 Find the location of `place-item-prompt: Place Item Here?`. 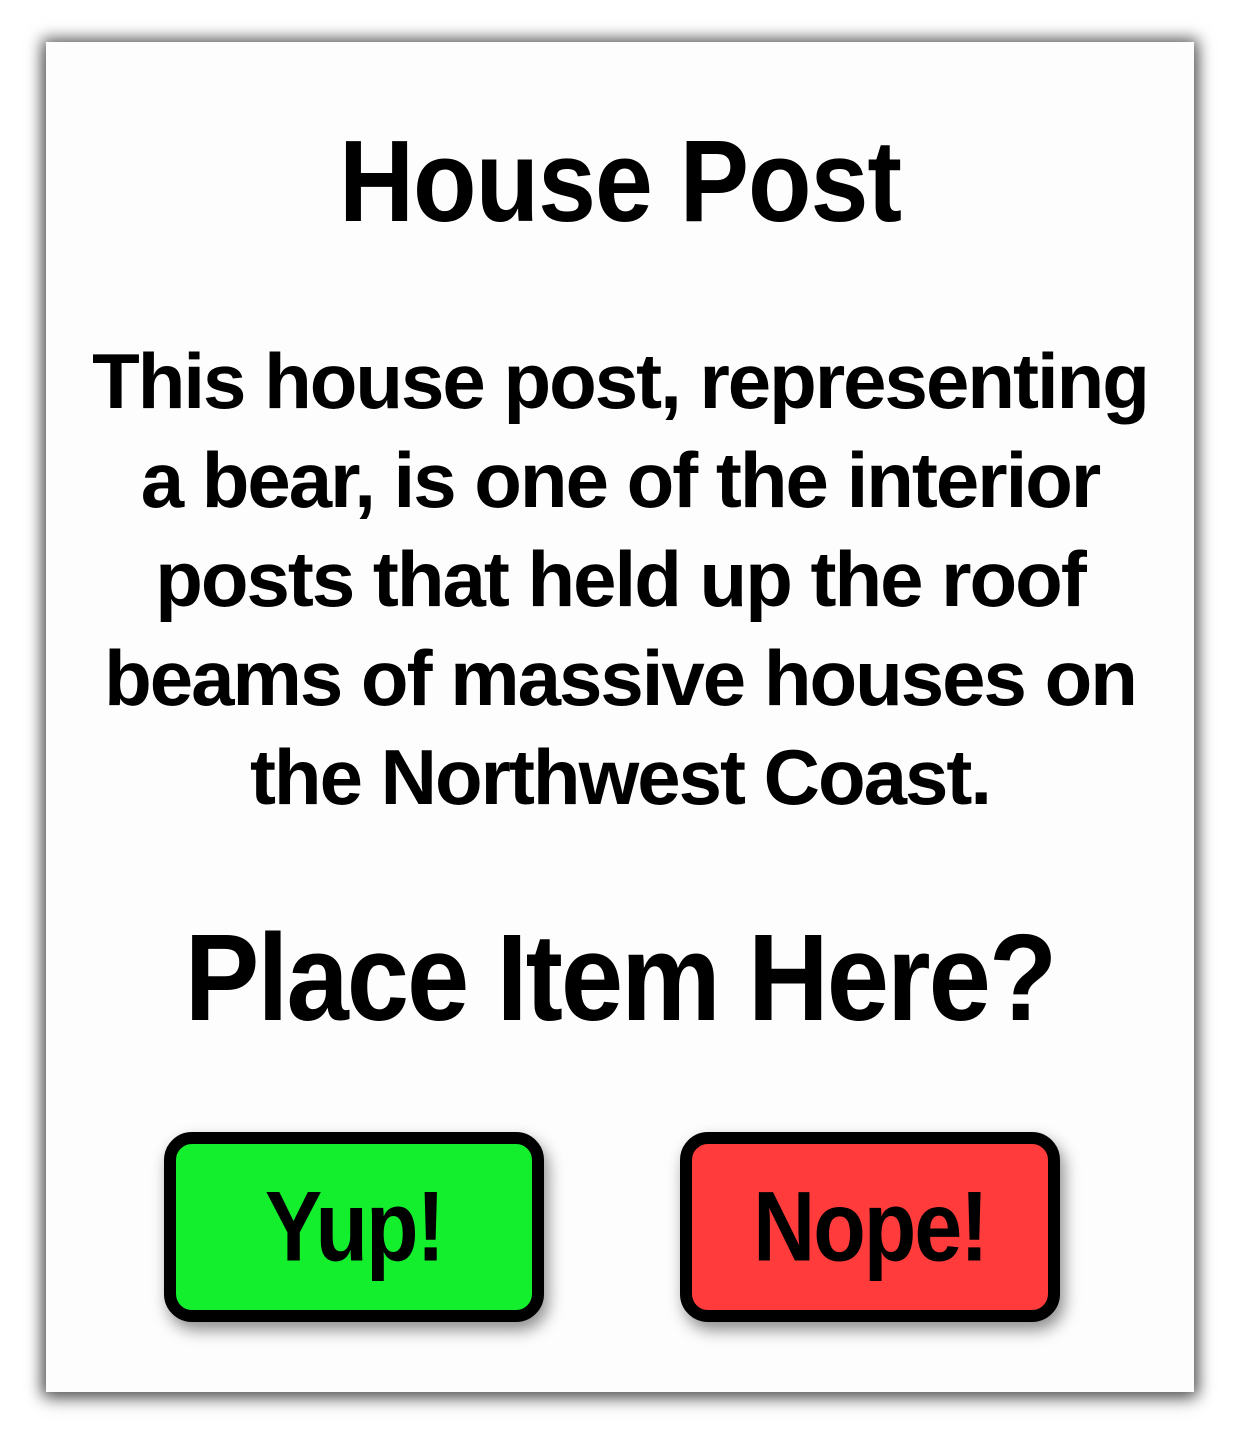

place-item-prompt: Place Item Here? is located at coordinates (621, 977).